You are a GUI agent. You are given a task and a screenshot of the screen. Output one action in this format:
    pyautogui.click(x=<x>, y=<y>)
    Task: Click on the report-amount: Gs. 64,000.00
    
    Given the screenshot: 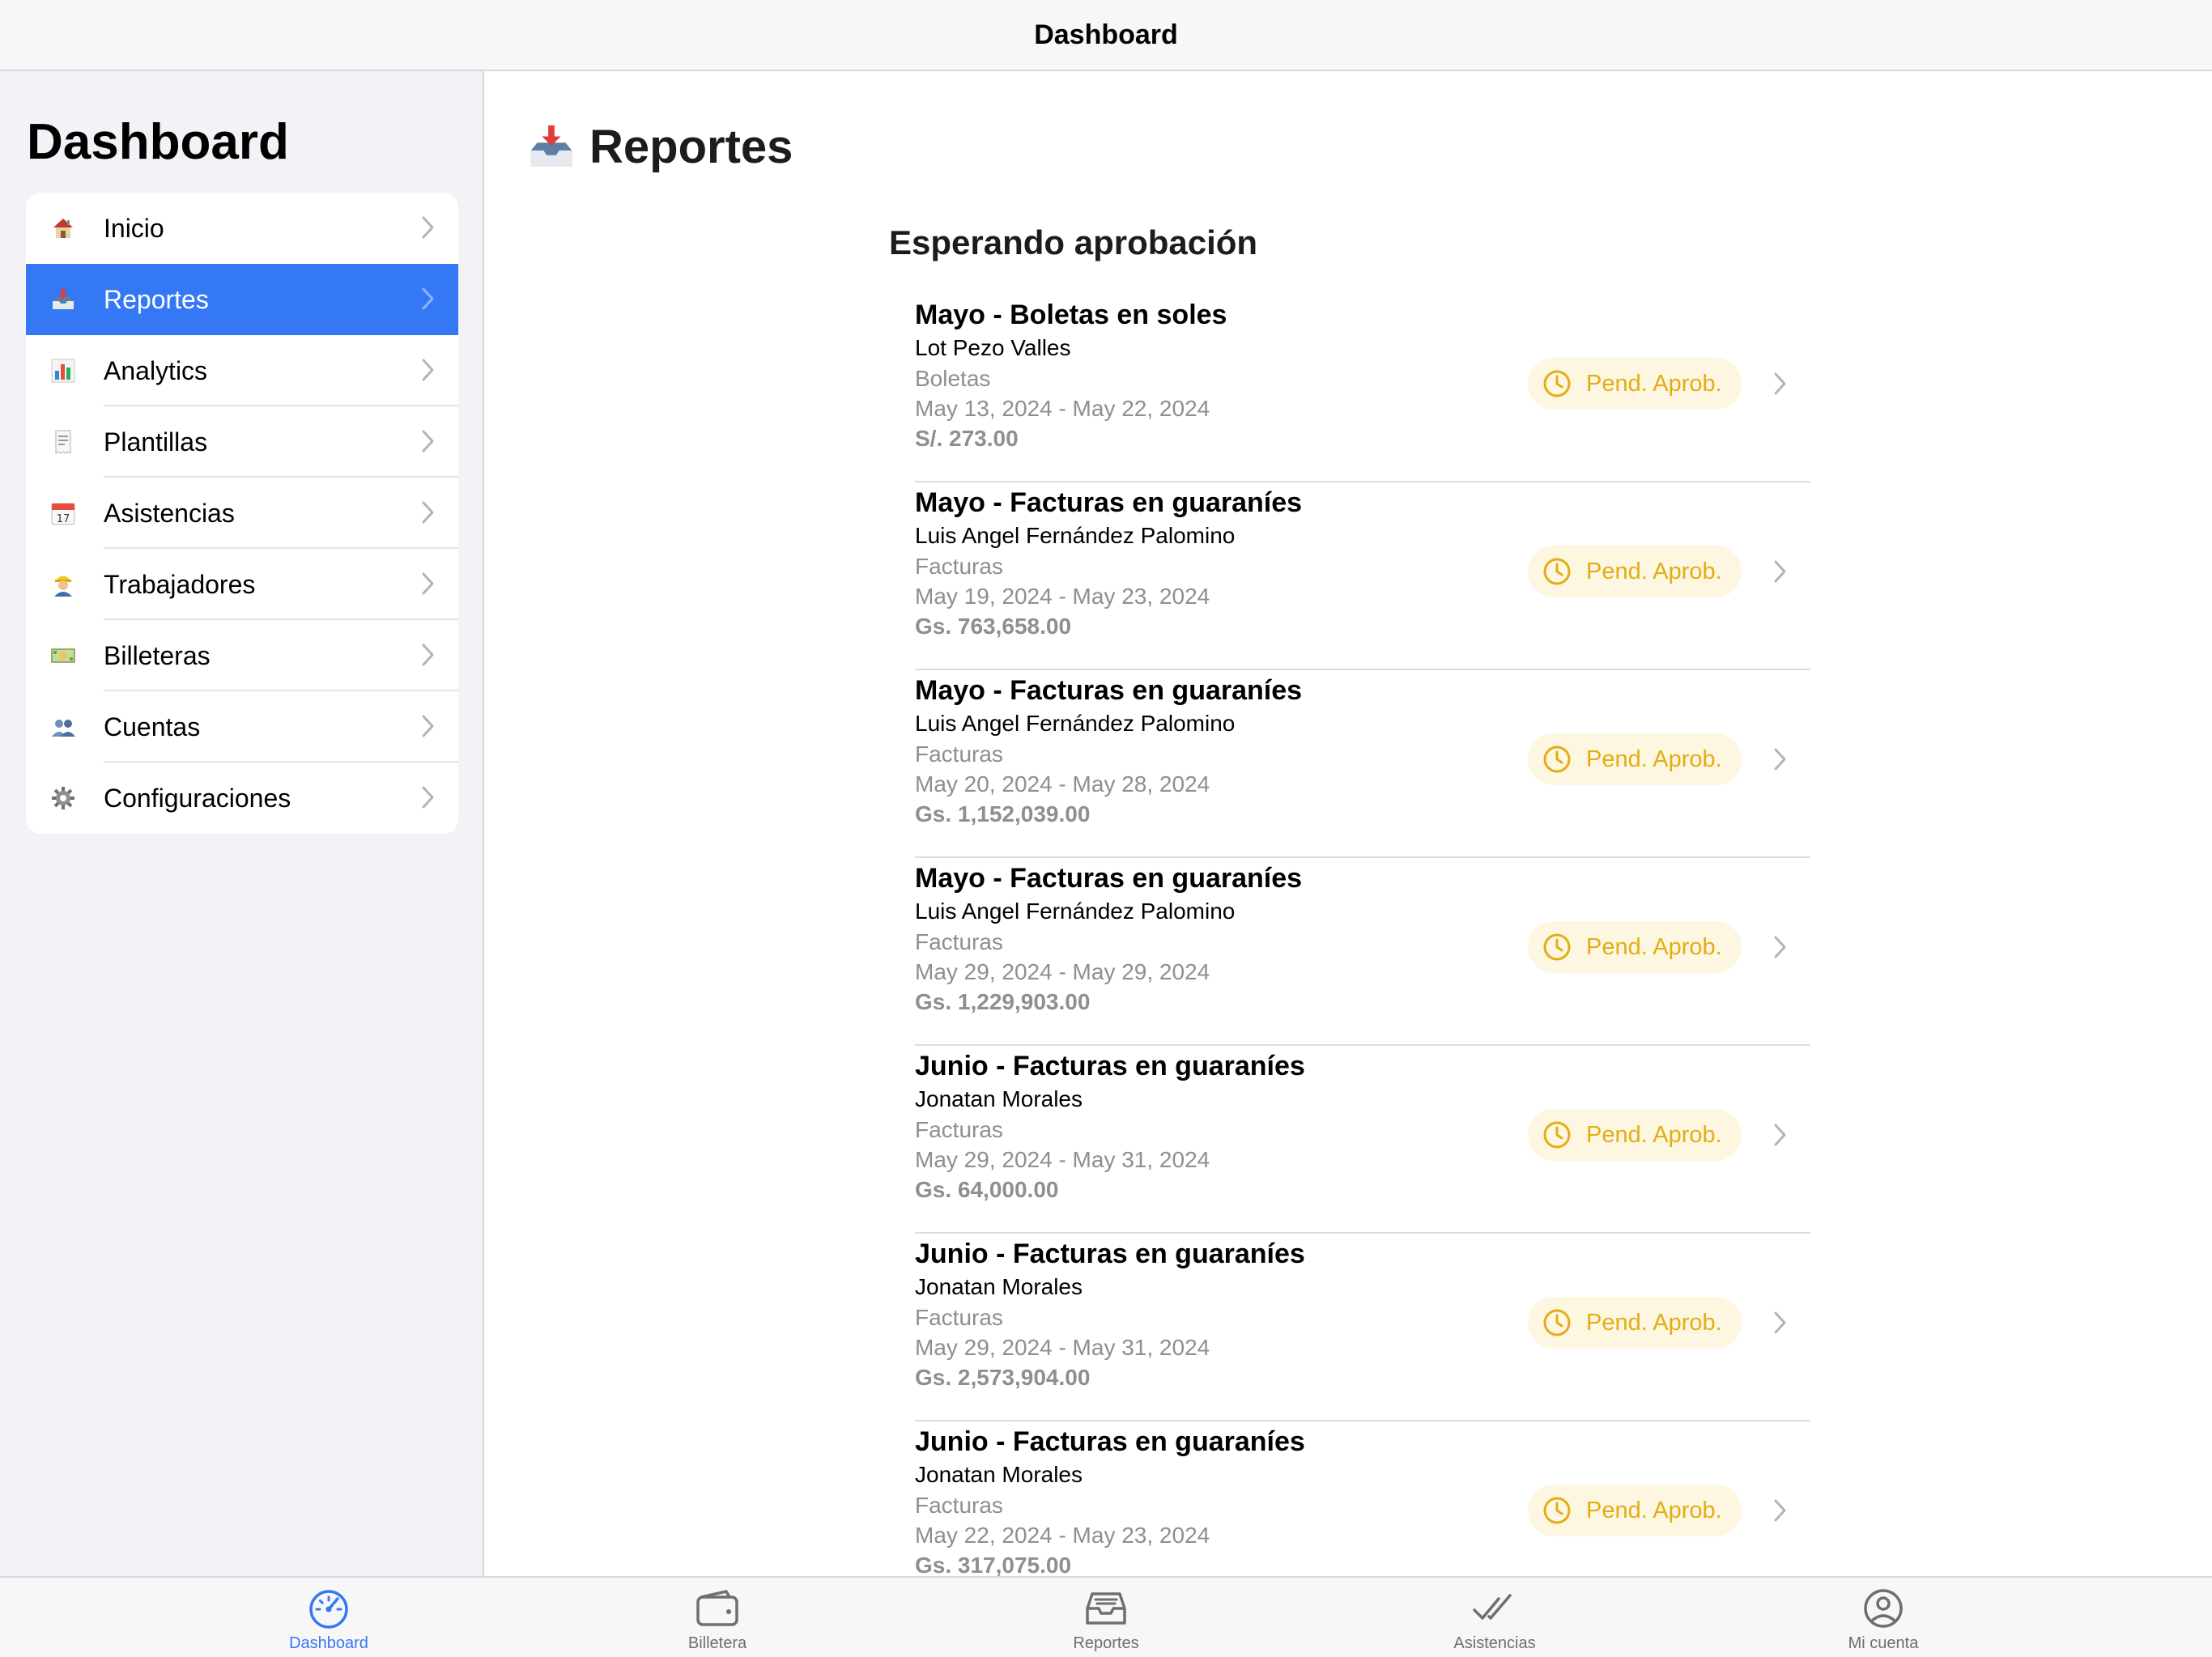 What is the action you would take?
    pyautogui.click(x=987, y=1189)
    